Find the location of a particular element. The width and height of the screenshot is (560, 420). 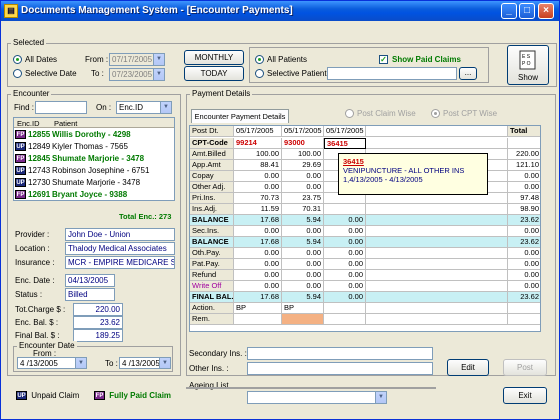

find-input is located at coordinates (61, 107).